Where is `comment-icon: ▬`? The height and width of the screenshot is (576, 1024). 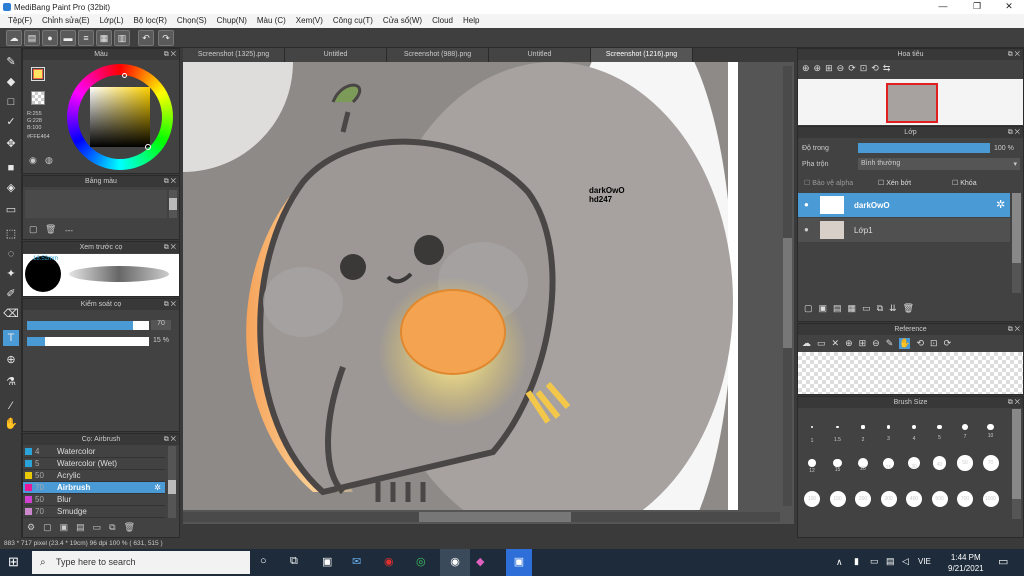 comment-icon: ▬ is located at coordinates (68, 38).